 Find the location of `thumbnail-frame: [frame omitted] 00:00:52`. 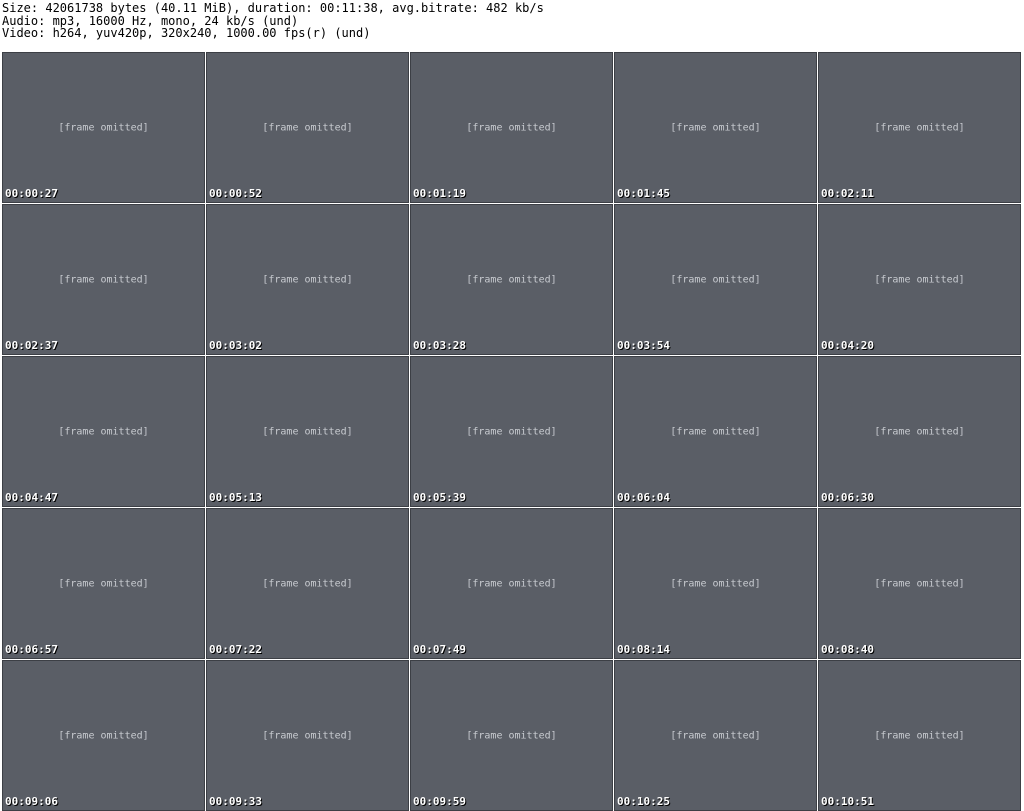

thumbnail-frame: [frame omitted] 00:00:52 is located at coordinates (307, 127).